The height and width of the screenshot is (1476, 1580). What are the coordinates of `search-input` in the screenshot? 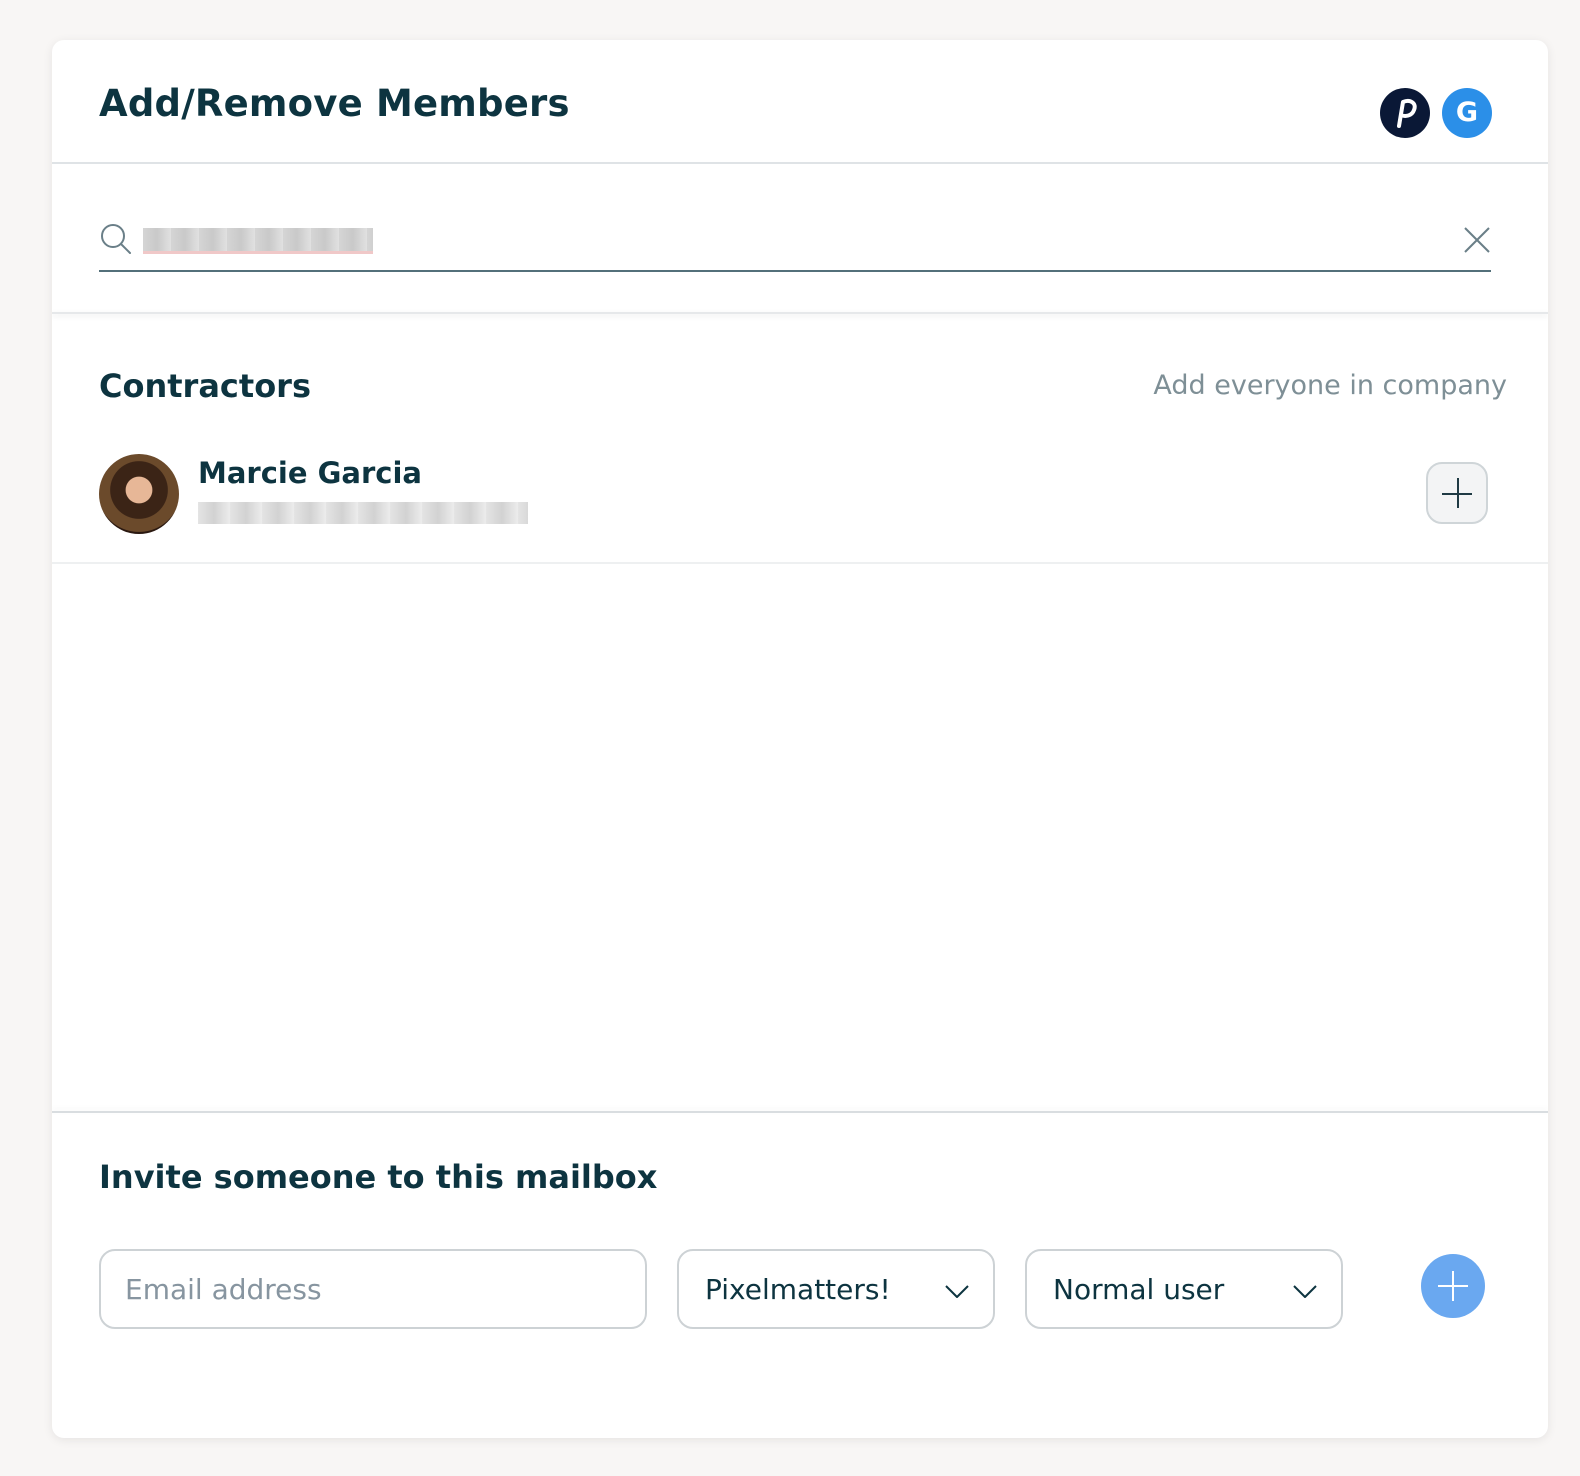 It's located at (258, 241).